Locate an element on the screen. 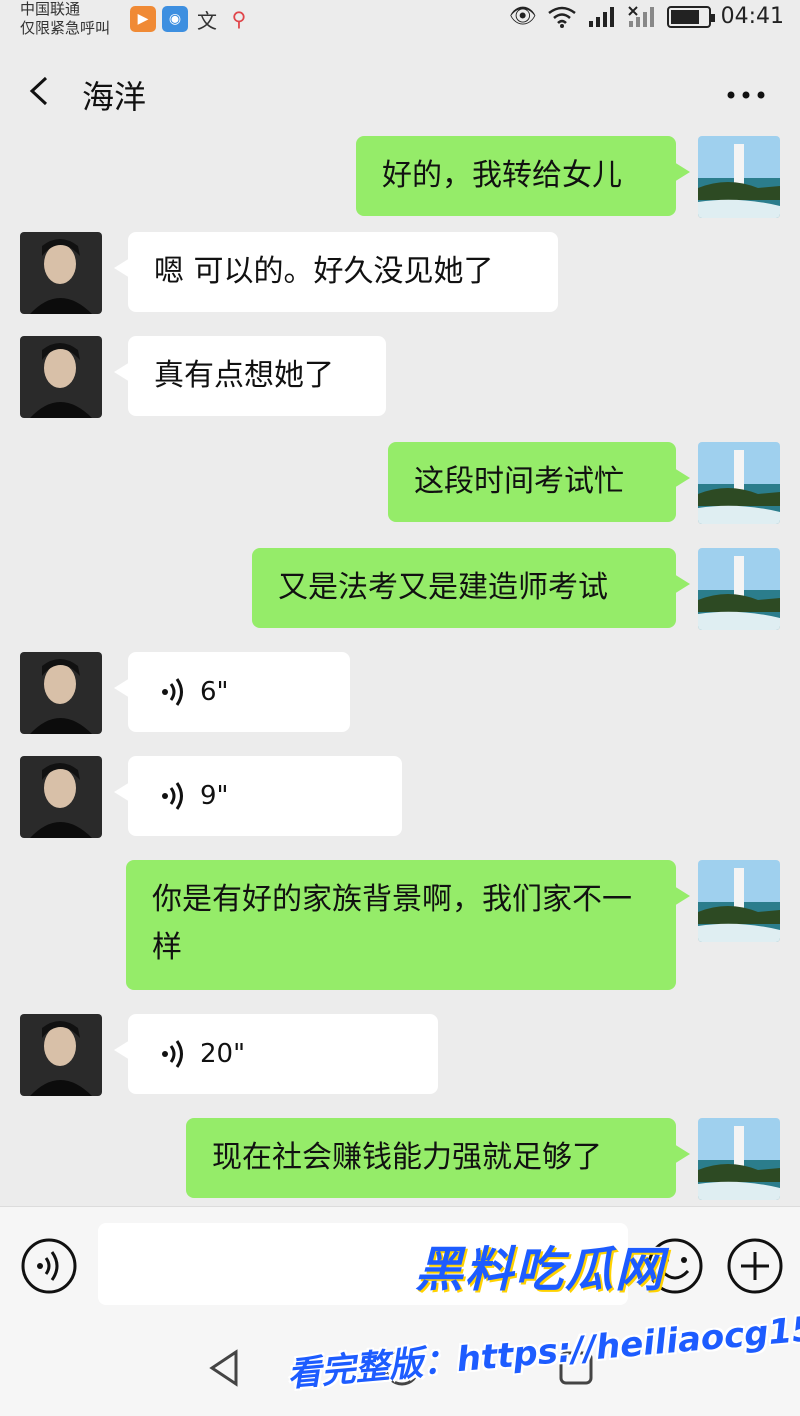 Image resolution: width=800 pixels, height=1416 pixels. watermark-logo: 黑料吃瓜网 is located at coordinates (540, 1270).